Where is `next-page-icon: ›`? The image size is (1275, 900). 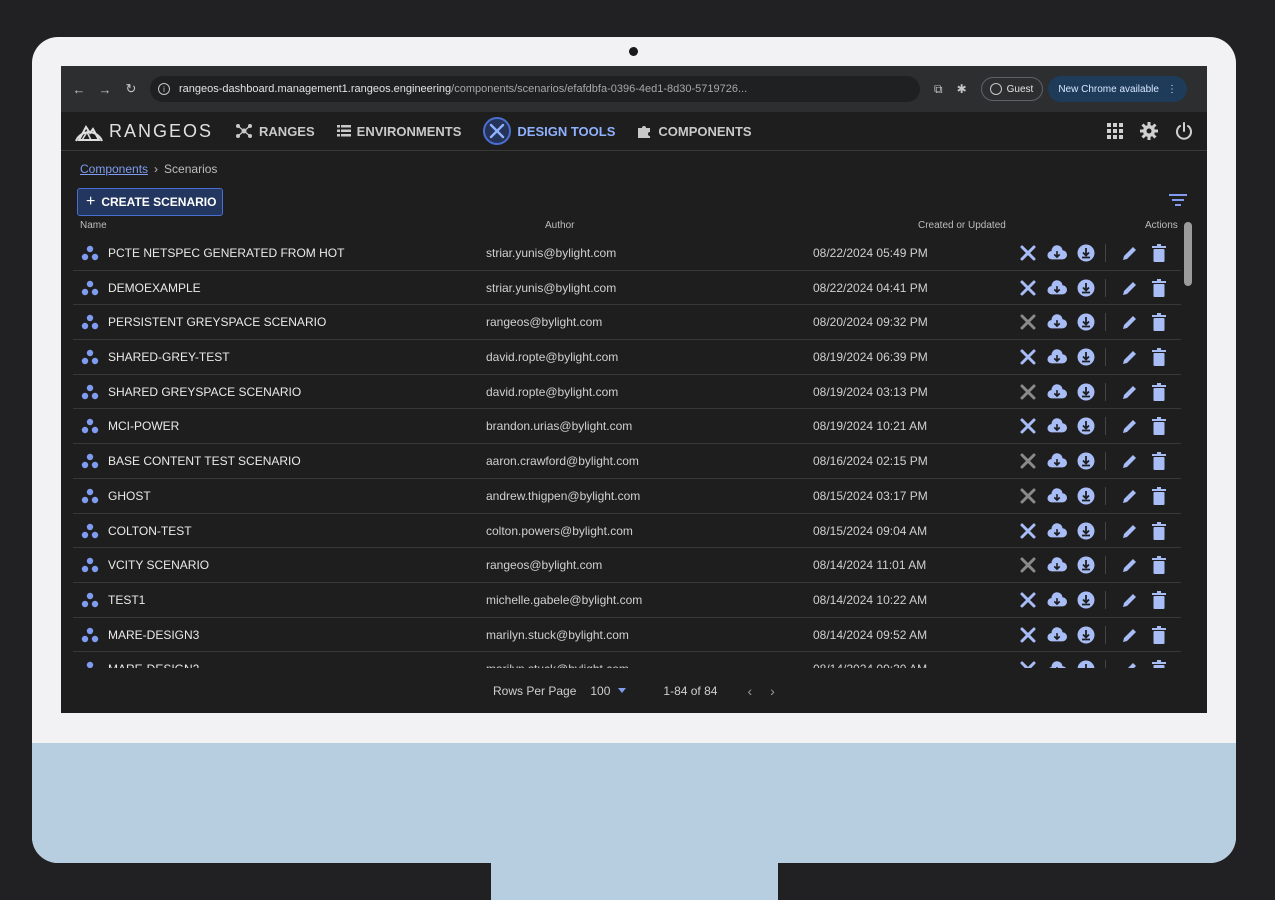 next-page-icon: › is located at coordinates (781, 691).